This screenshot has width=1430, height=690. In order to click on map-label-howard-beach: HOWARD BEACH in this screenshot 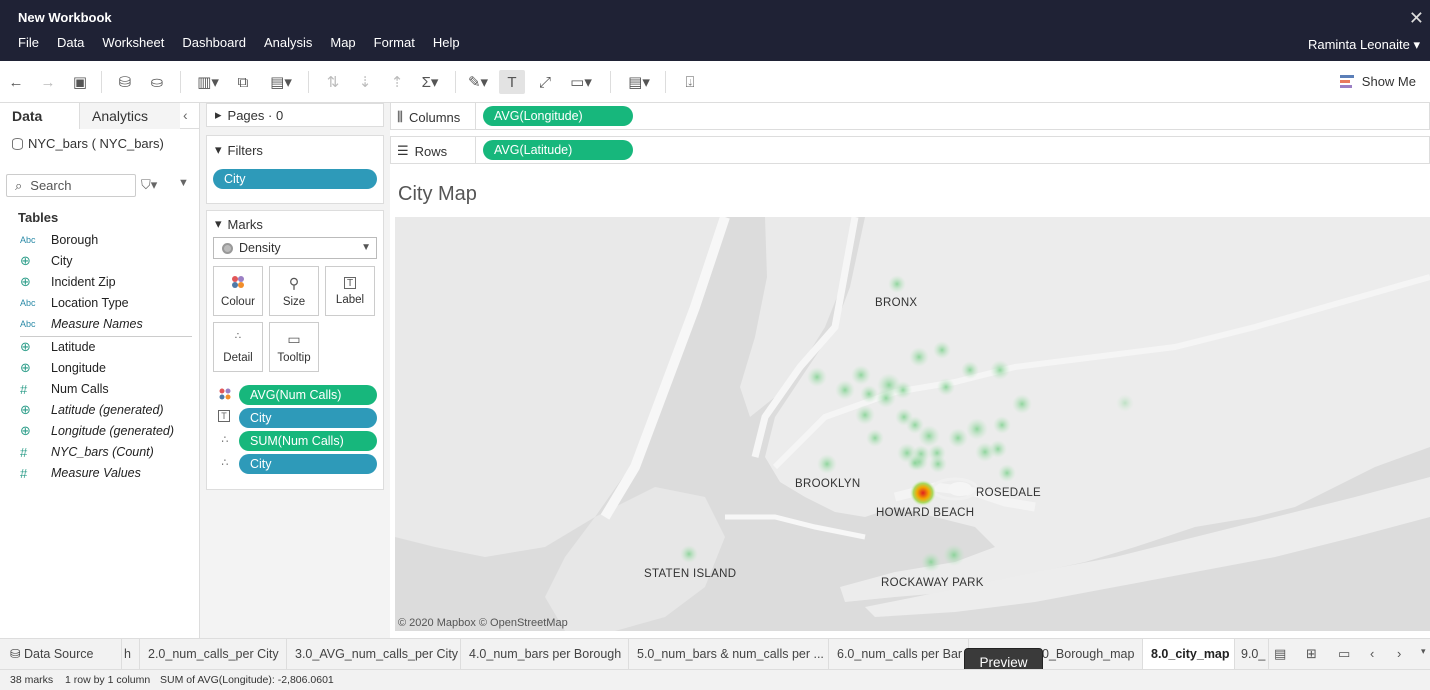, I will do `click(925, 513)`.